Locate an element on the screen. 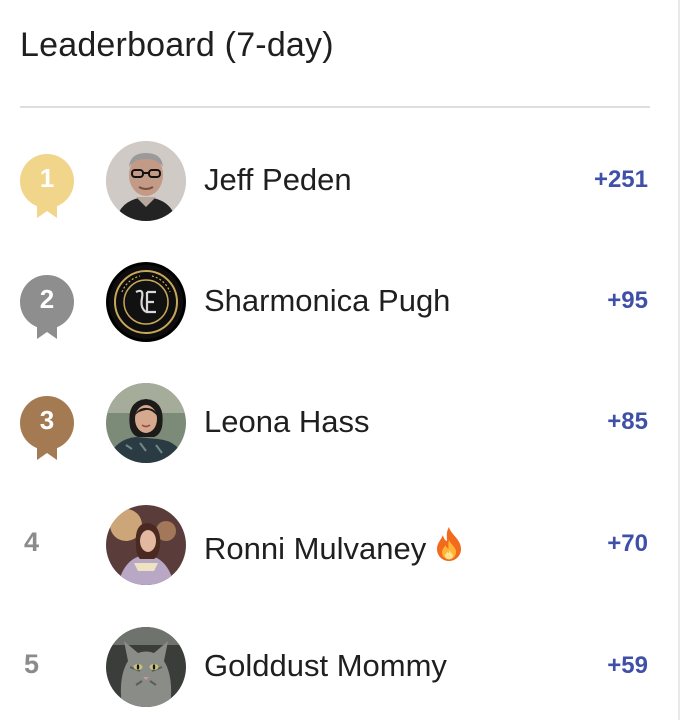  leaderboard-row-1: 1 Jeff Peden +251 is located at coordinates (340, 181).